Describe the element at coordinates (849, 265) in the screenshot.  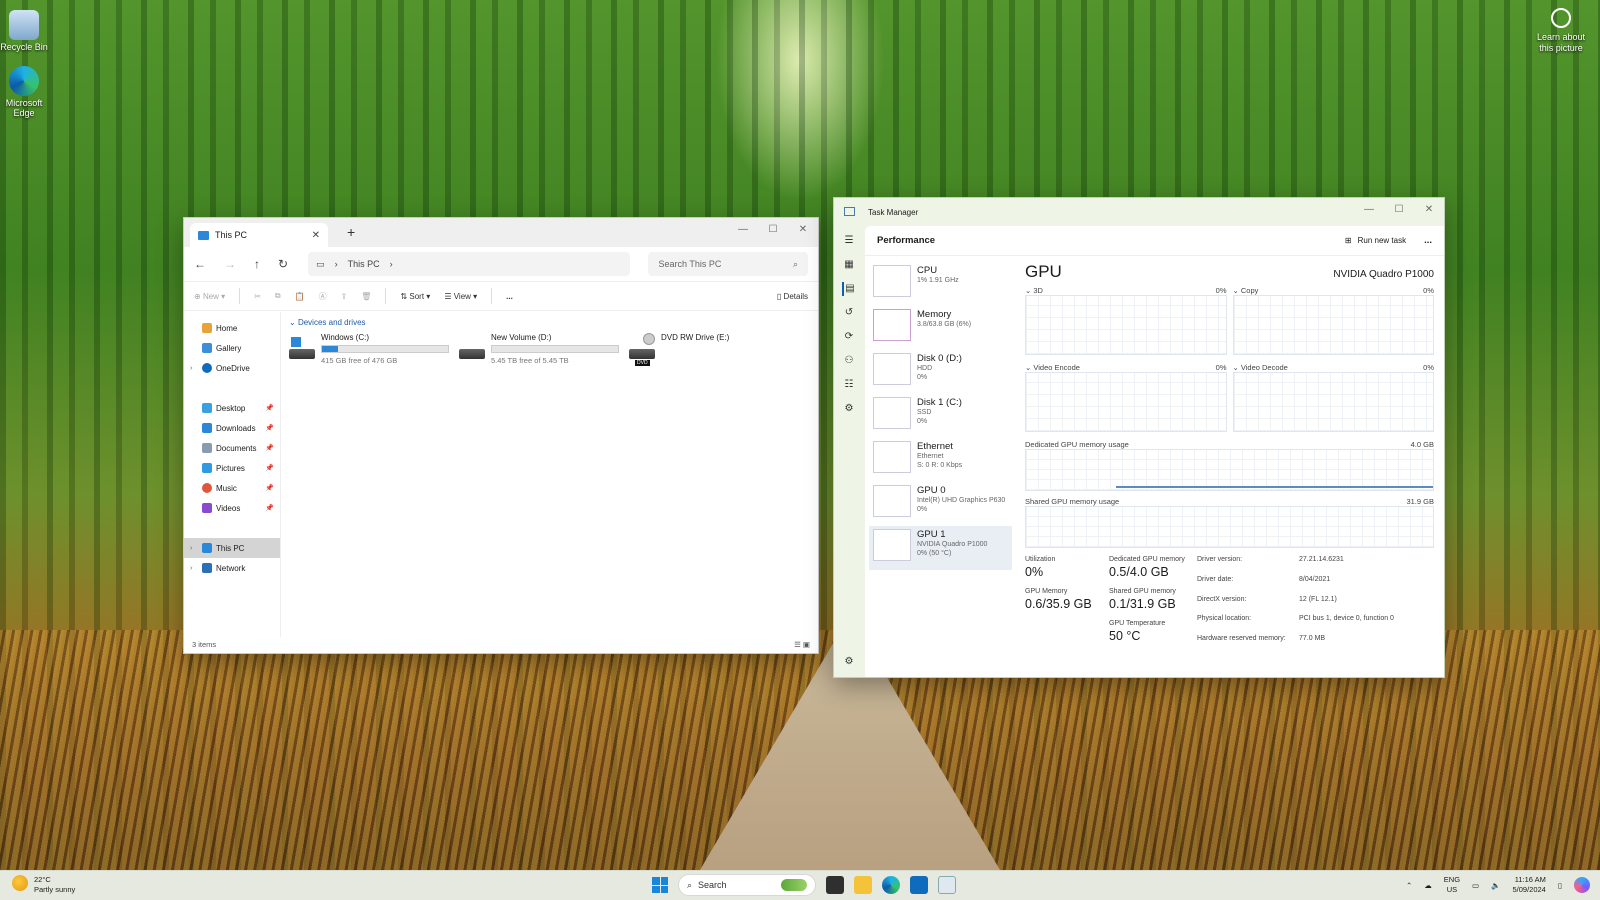
I see `processes-icon: ▦` at that location.